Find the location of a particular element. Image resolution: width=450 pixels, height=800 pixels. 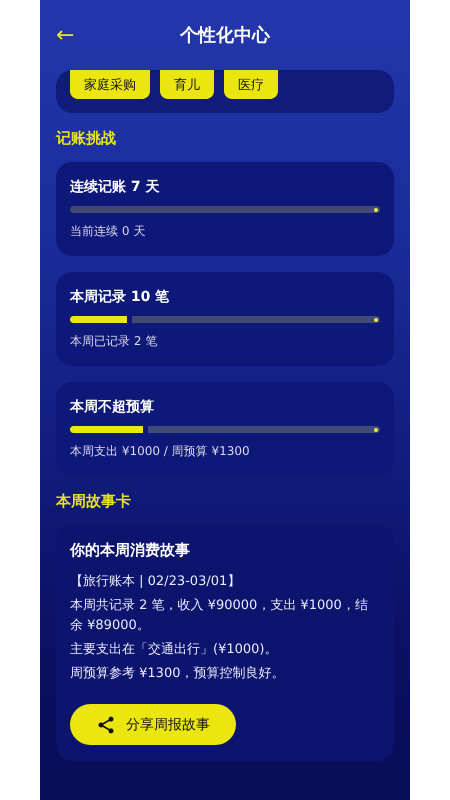

story-title: 你的本周消费故事 is located at coordinates (130, 550).